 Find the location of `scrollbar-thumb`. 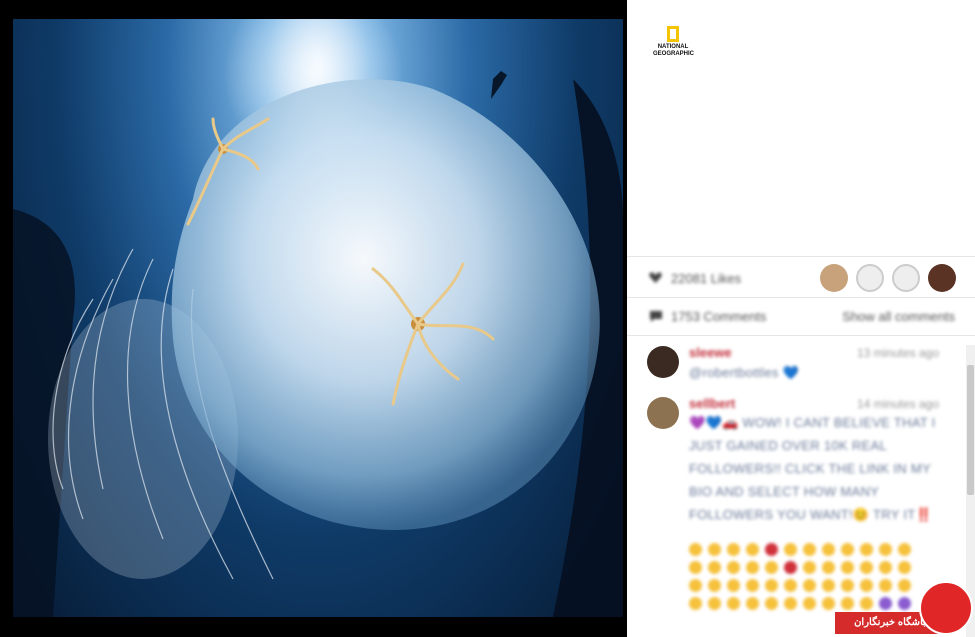

scrollbar-thumb is located at coordinates (970, 430).